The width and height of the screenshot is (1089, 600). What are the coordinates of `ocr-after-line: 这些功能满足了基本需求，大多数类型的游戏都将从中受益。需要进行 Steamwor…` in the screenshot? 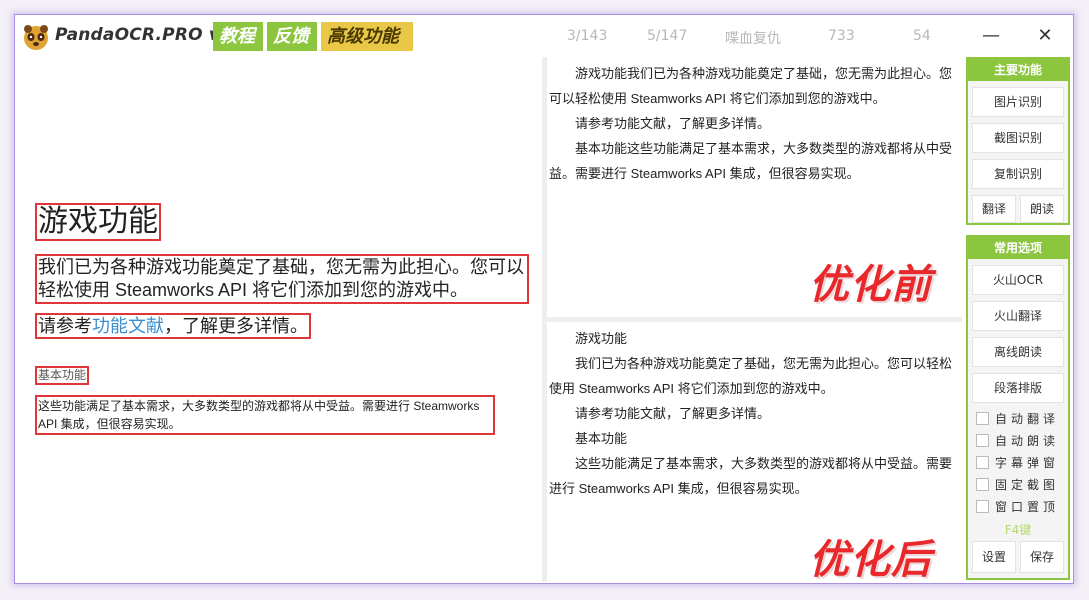 It's located at (751, 476).